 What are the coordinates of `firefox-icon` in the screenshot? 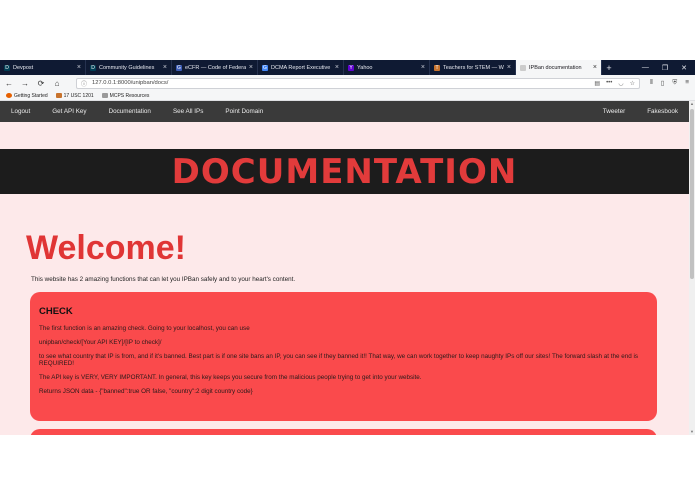 It's located at (9, 95).